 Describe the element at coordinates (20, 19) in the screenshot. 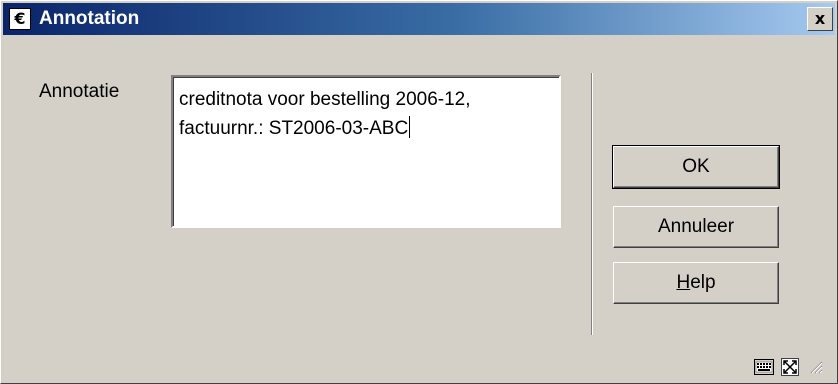

I see `euro-icon: €` at that location.